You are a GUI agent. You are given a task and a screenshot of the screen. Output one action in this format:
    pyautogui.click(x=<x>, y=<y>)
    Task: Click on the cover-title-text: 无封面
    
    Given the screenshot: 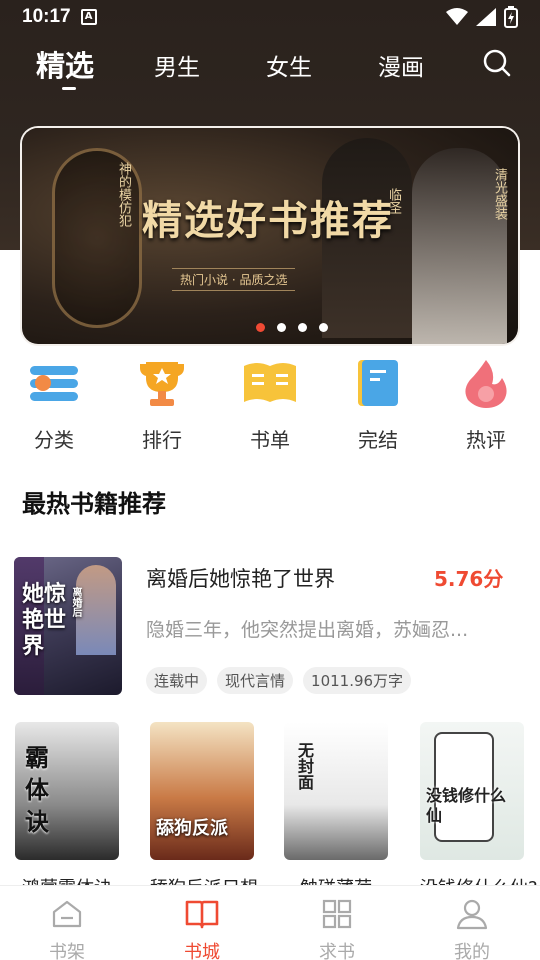 What is the action you would take?
    pyautogui.click(x=304, y=766)
    